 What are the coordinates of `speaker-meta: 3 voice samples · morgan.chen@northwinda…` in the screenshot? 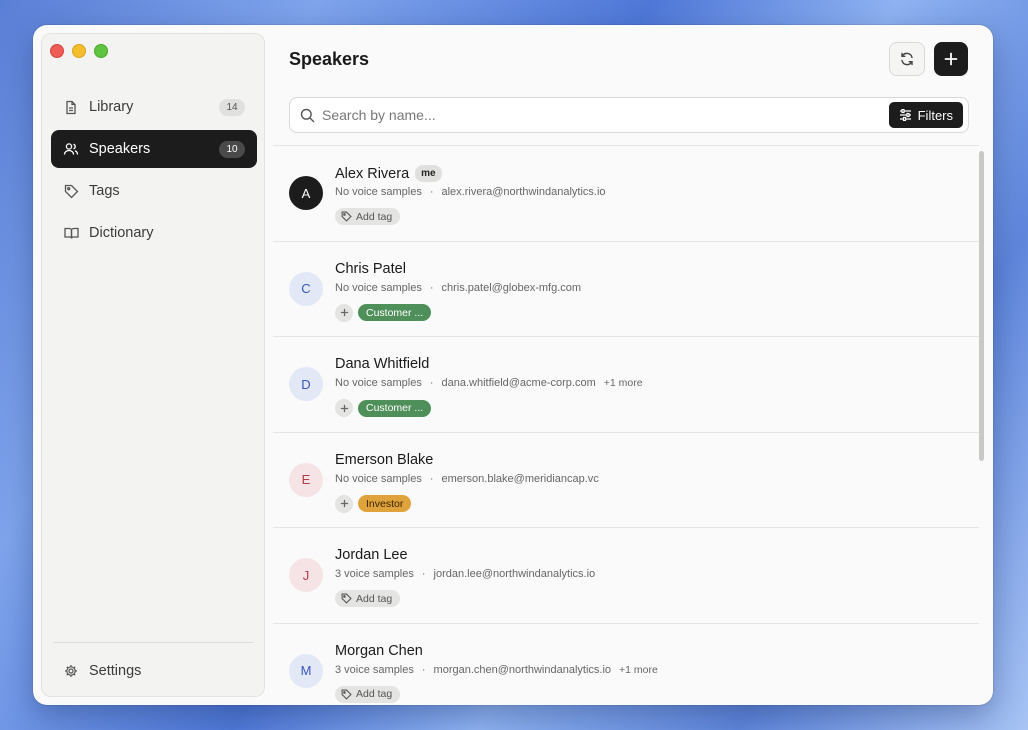 It's located at (496, 670).